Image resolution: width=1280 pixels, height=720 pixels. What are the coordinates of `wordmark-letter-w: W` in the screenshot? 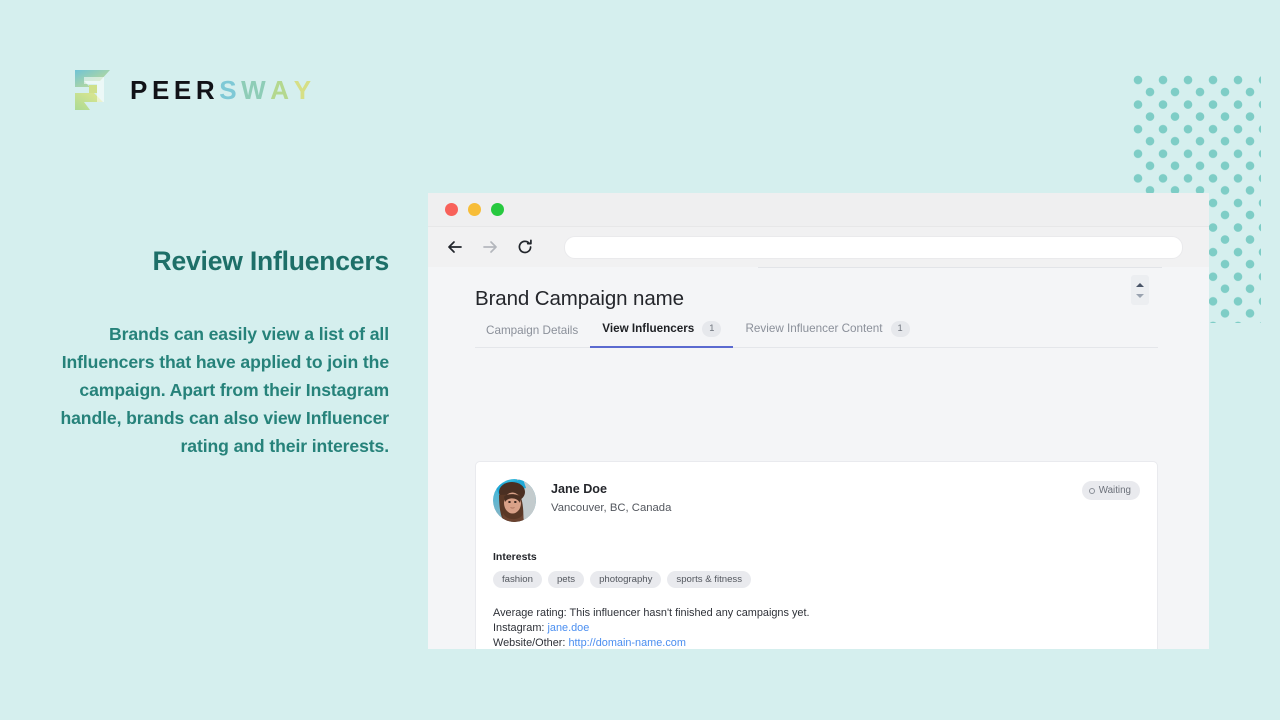 It's located at (256, 90).